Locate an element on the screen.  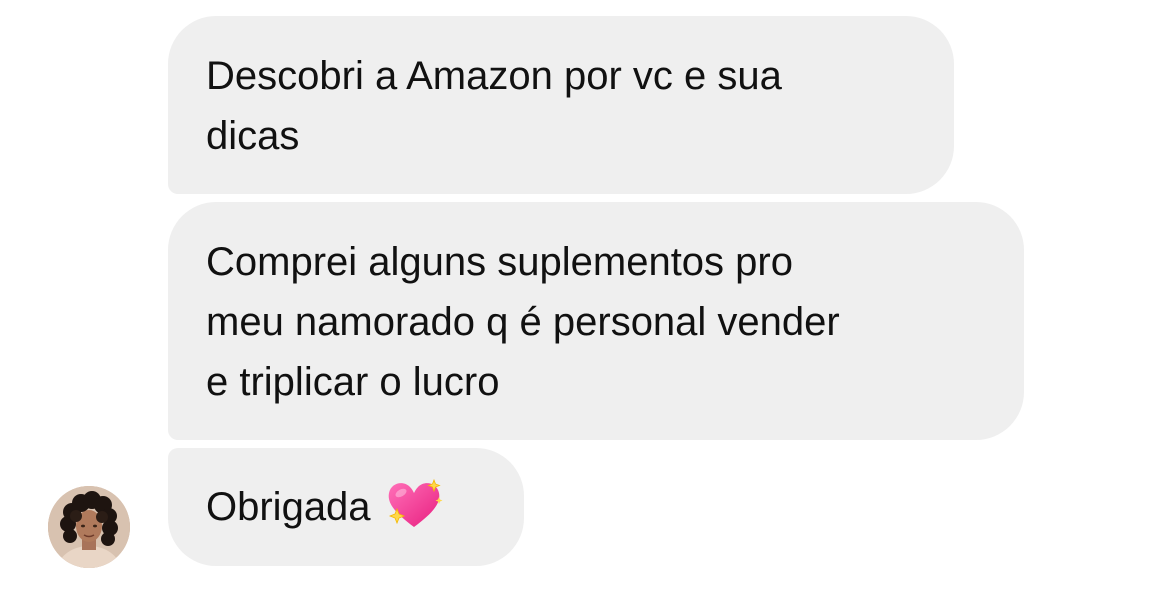
message-1-line-2: dicas is located at coordinates (253, 136).